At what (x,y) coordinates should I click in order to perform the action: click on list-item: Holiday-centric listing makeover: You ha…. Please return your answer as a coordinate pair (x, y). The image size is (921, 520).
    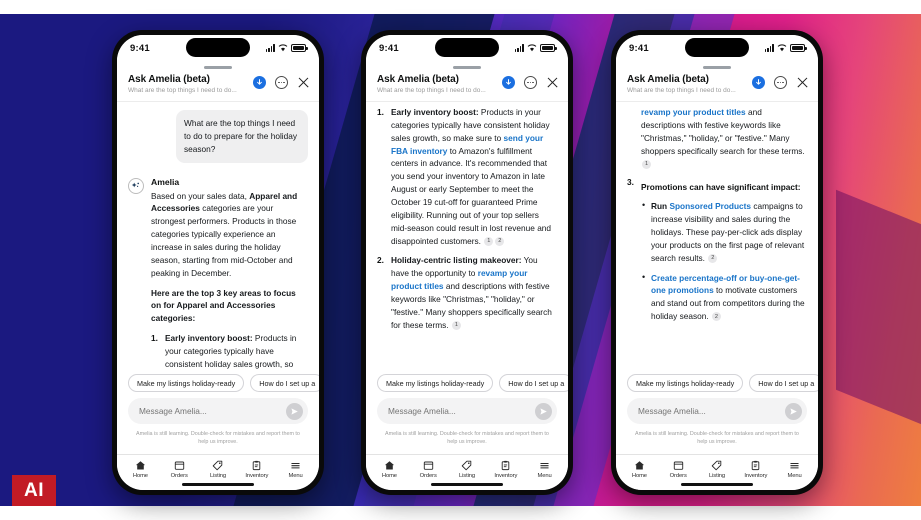
    Looking at the image, I should click on (467, 292).